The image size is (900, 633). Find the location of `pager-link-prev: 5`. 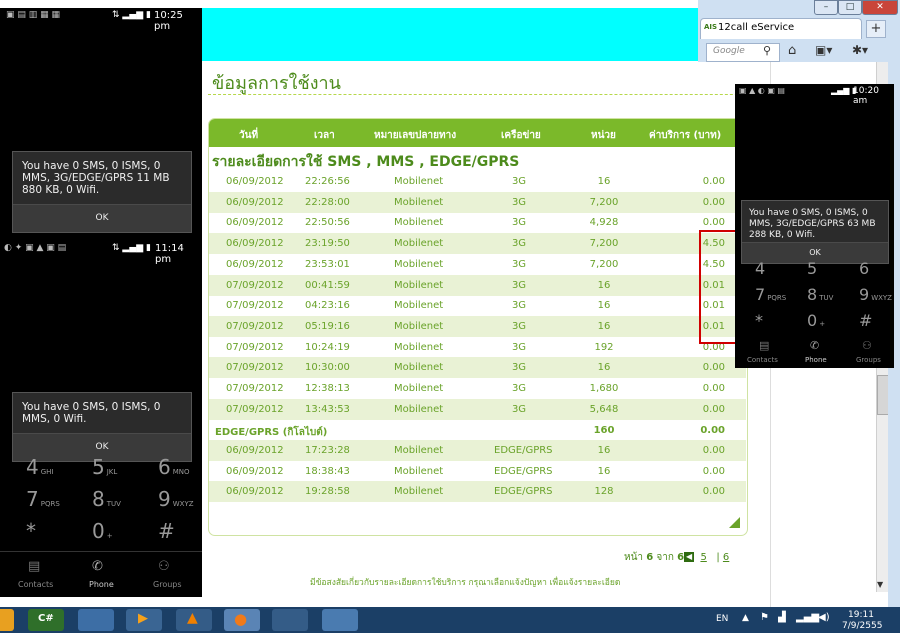

pager-link-prev: 5 is located at coordinates (703, 557).